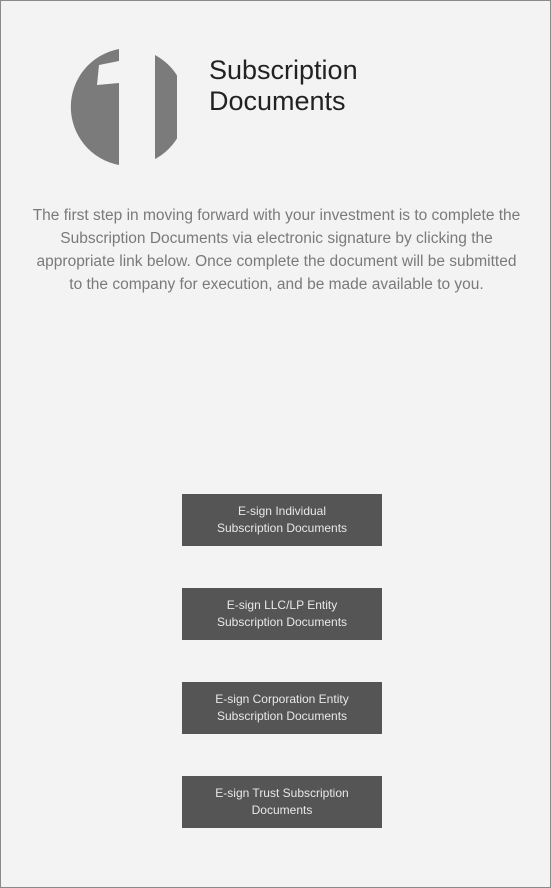  What do you see at coordinates (123, 107) in the screenshot?
I see `step-one-icon` at bounding box center [123, 107].